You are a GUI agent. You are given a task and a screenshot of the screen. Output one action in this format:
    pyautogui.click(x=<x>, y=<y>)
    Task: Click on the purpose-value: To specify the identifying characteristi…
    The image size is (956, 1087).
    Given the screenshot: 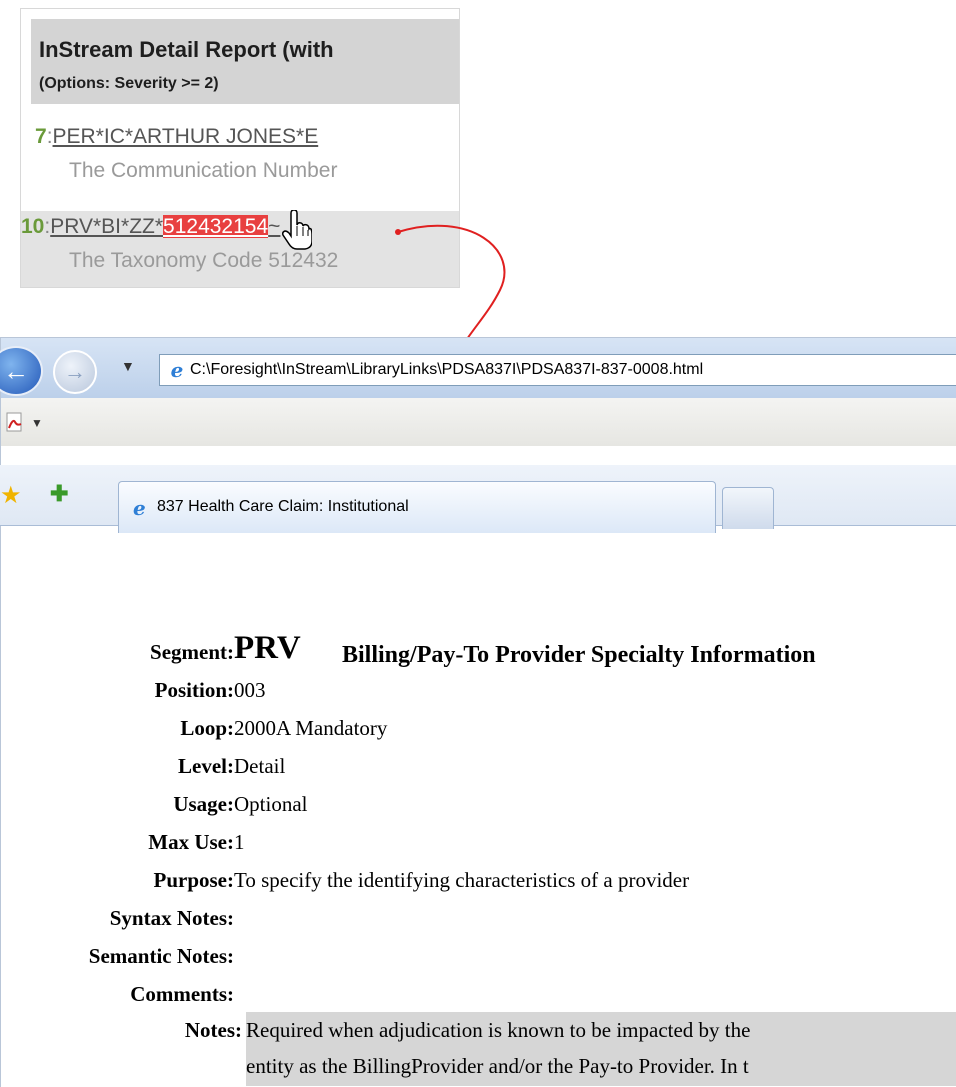 What is the action you would take?
    pyautogui.click(x=462, y=880)
    